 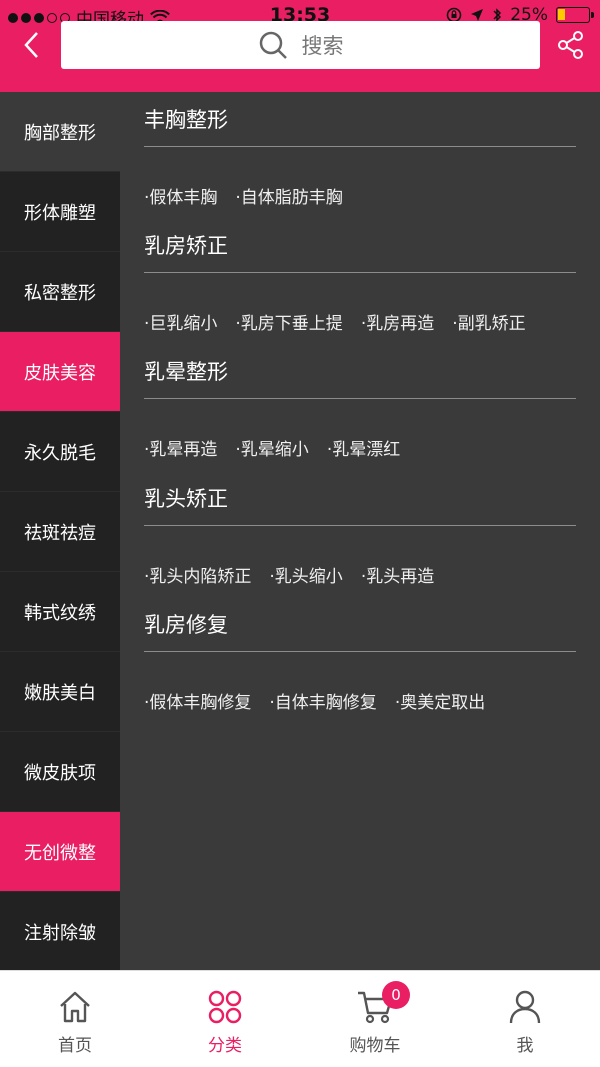 What do you see at coordinates (75, 1007) in the screenshot?
I see `home-icon` at bounding box center [75, 1007].